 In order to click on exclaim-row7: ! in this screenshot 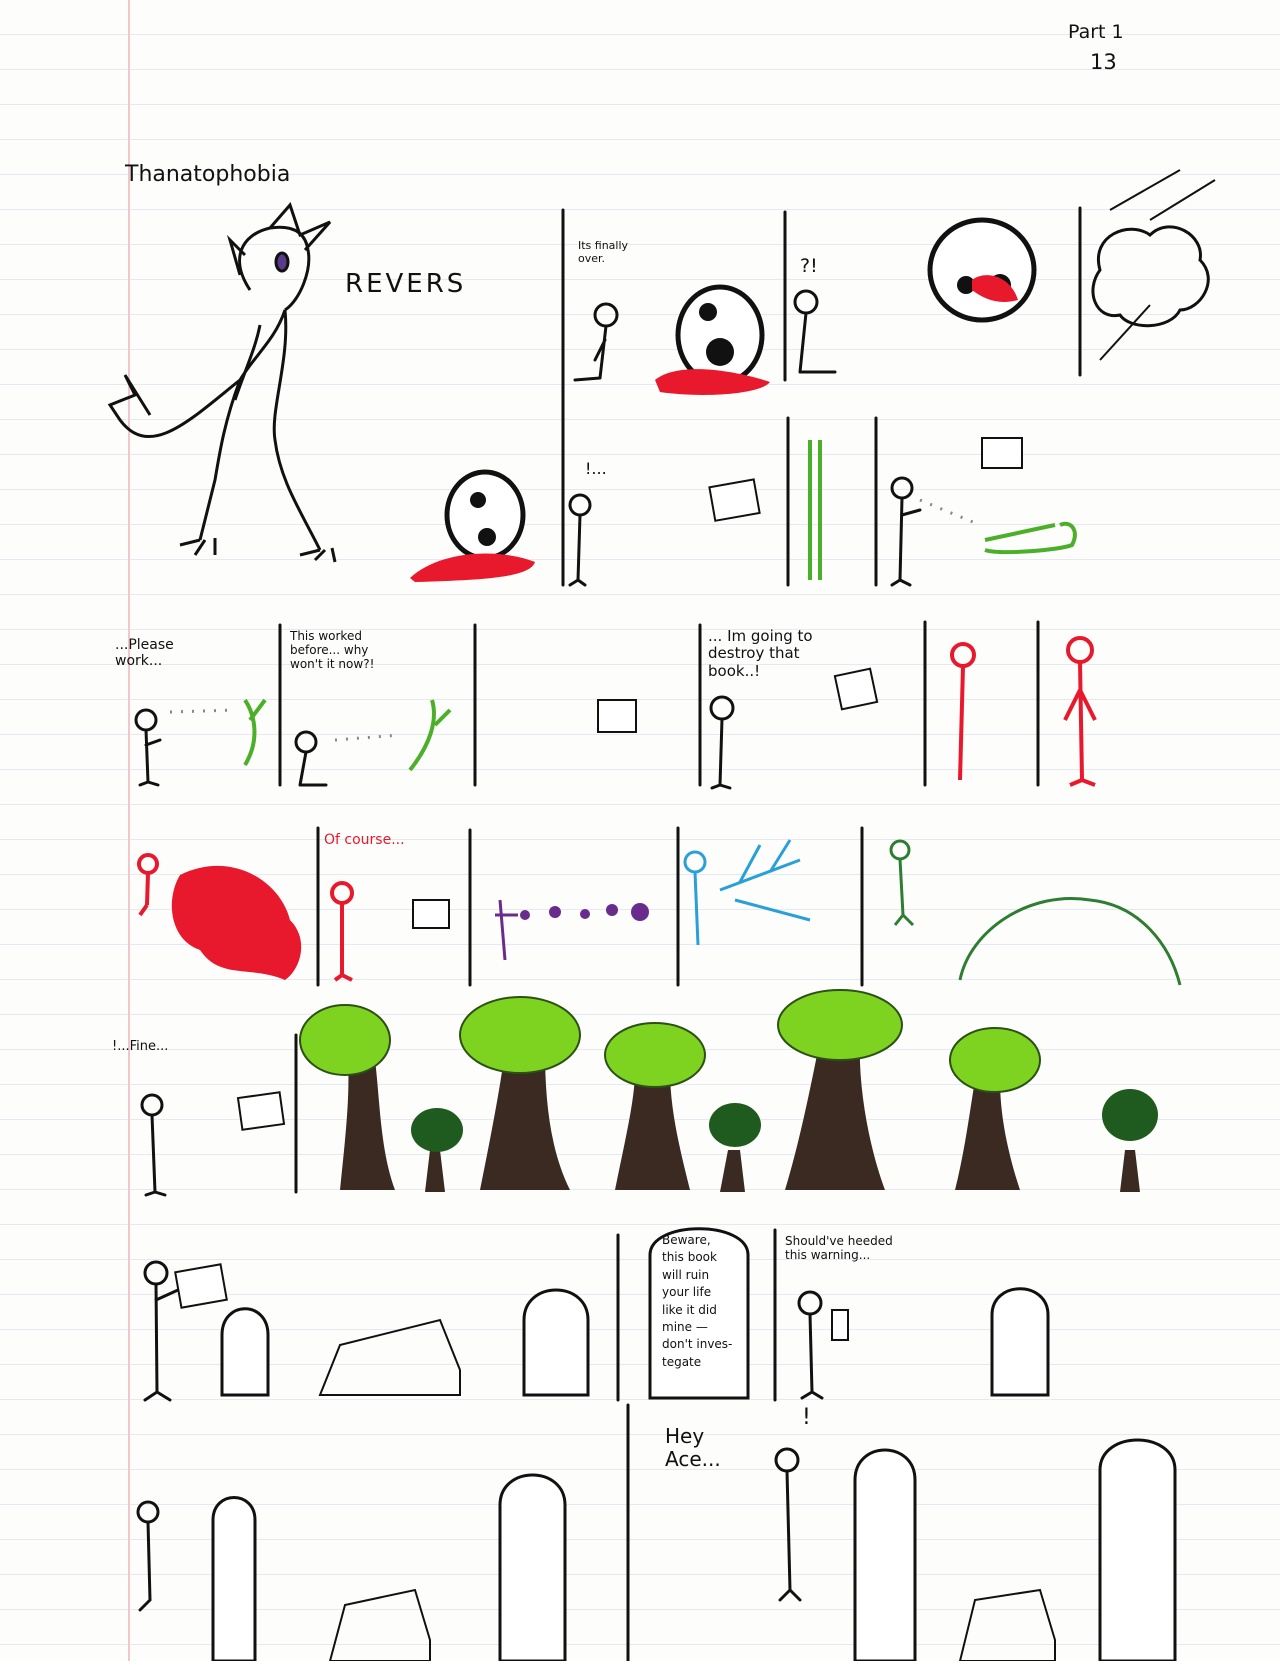, I will do `click(806, 1417)`.